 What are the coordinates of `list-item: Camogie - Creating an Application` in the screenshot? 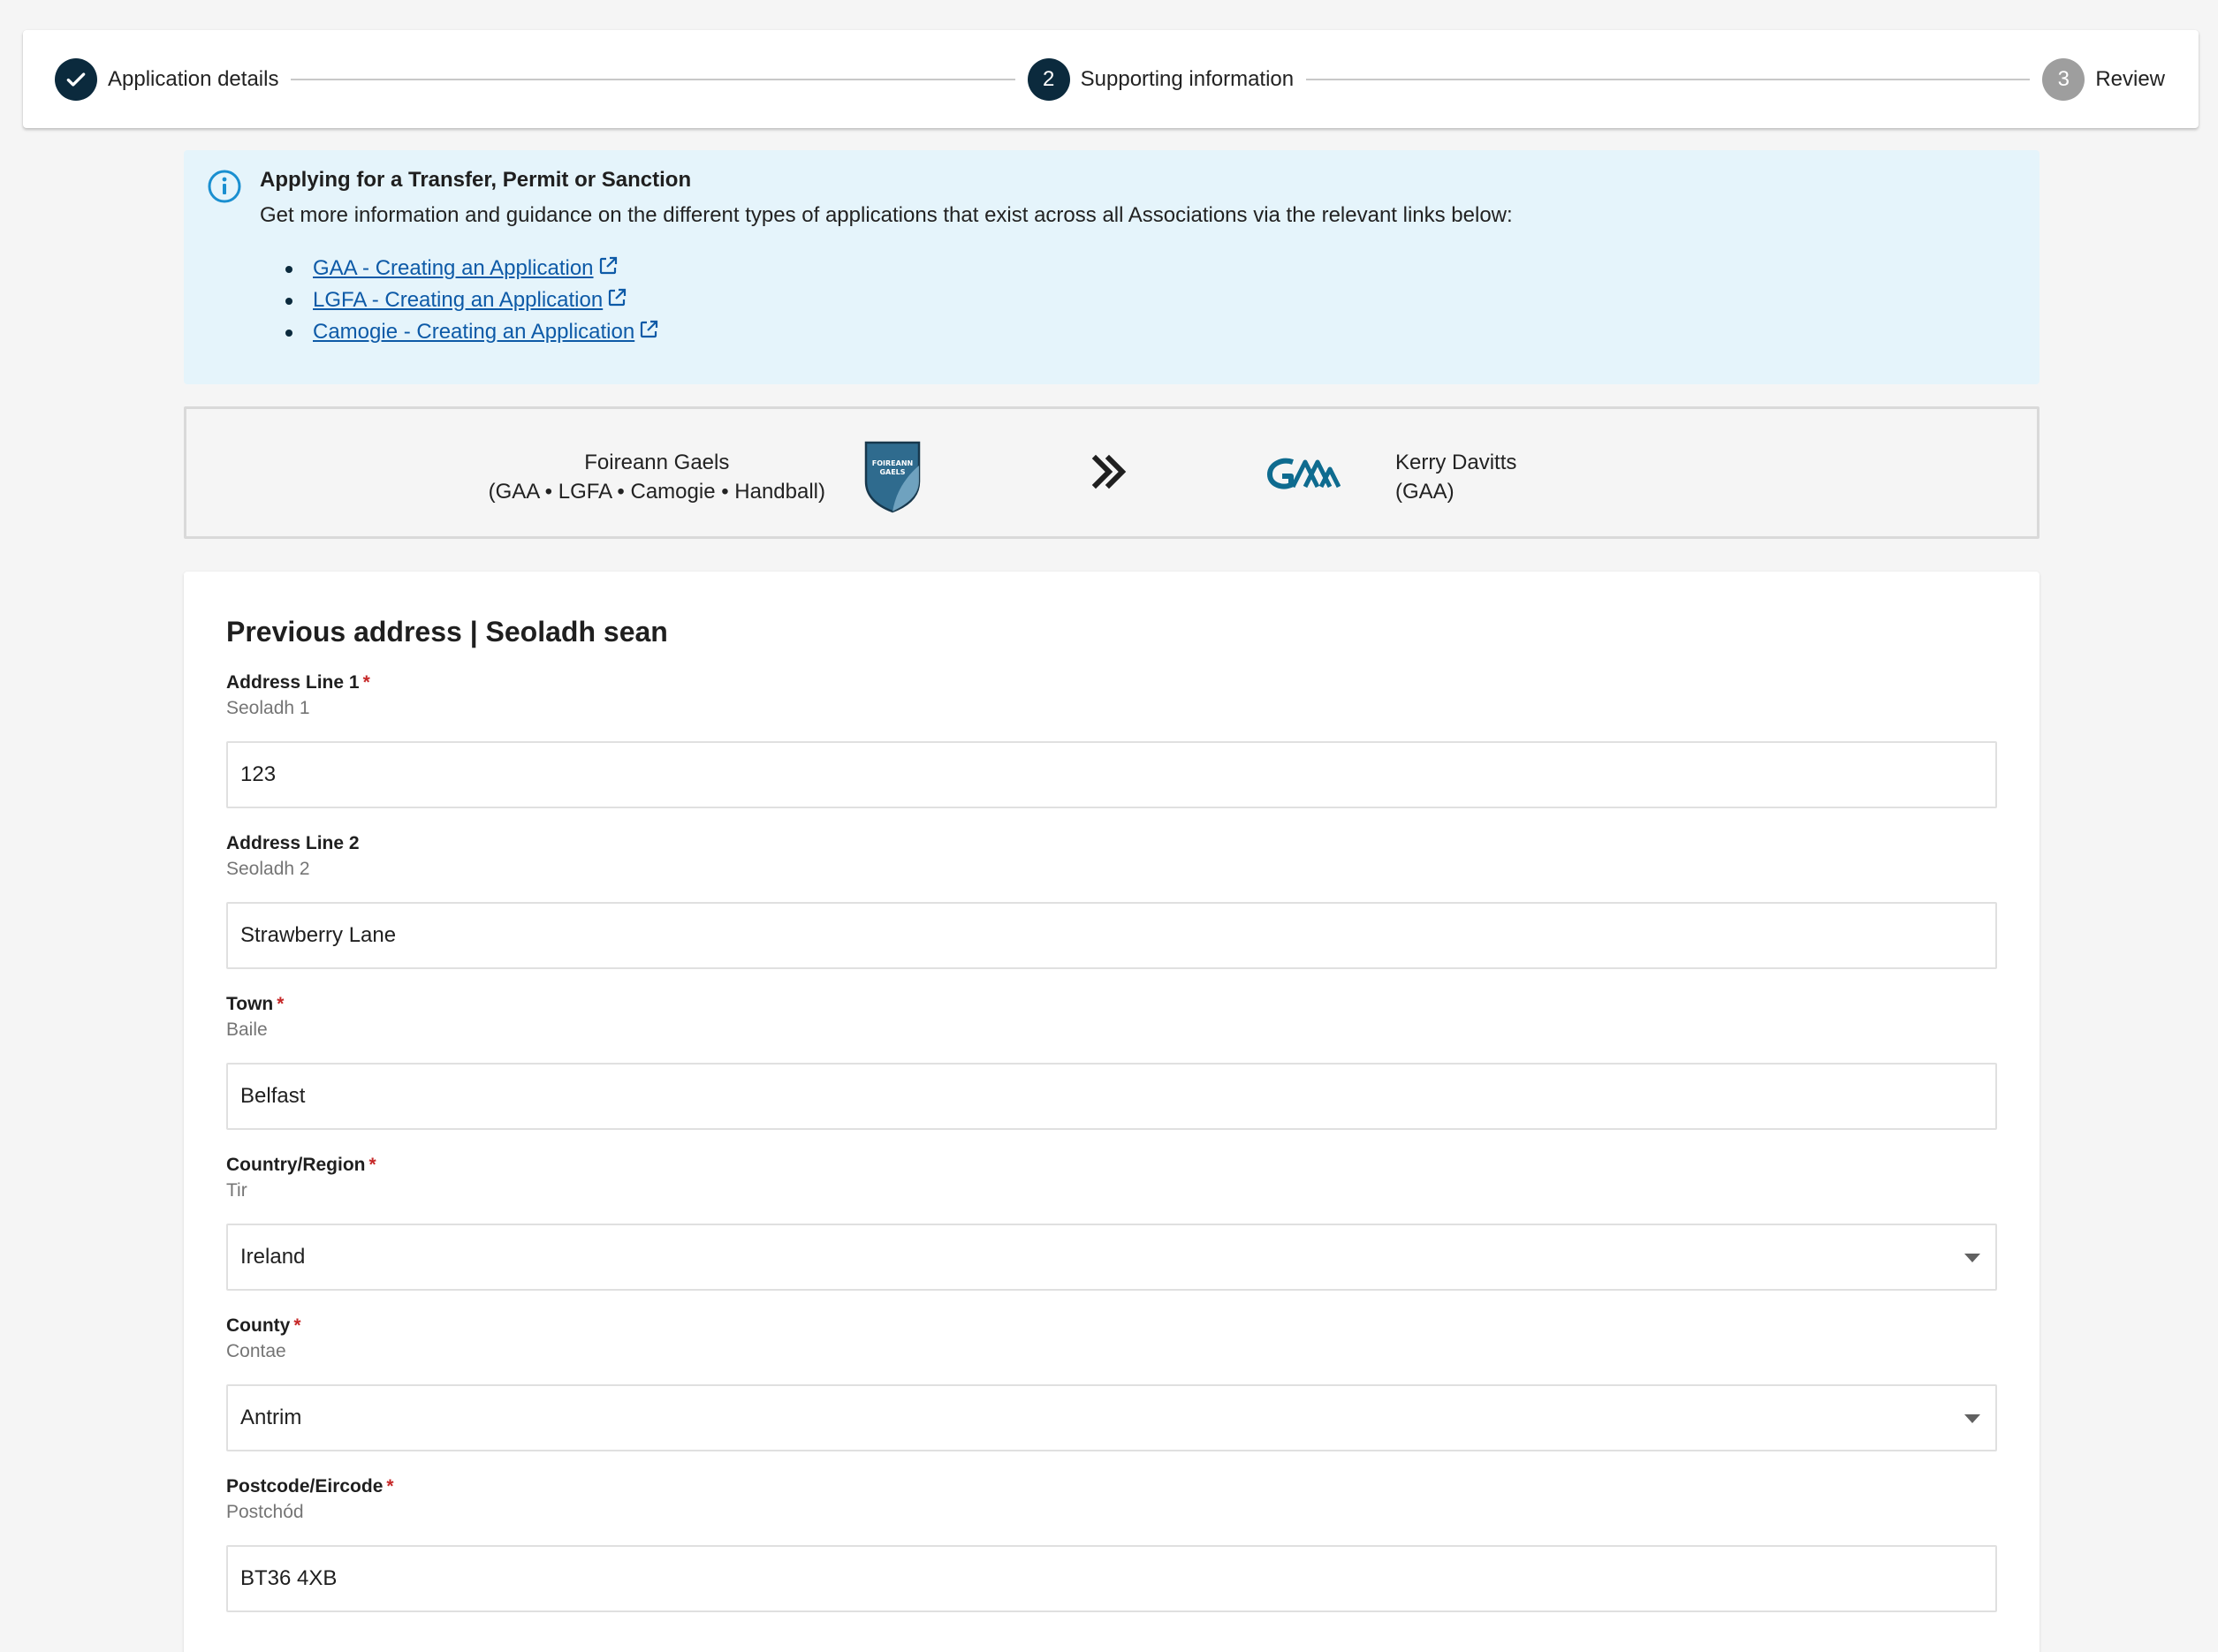 It's located at (459, 332).